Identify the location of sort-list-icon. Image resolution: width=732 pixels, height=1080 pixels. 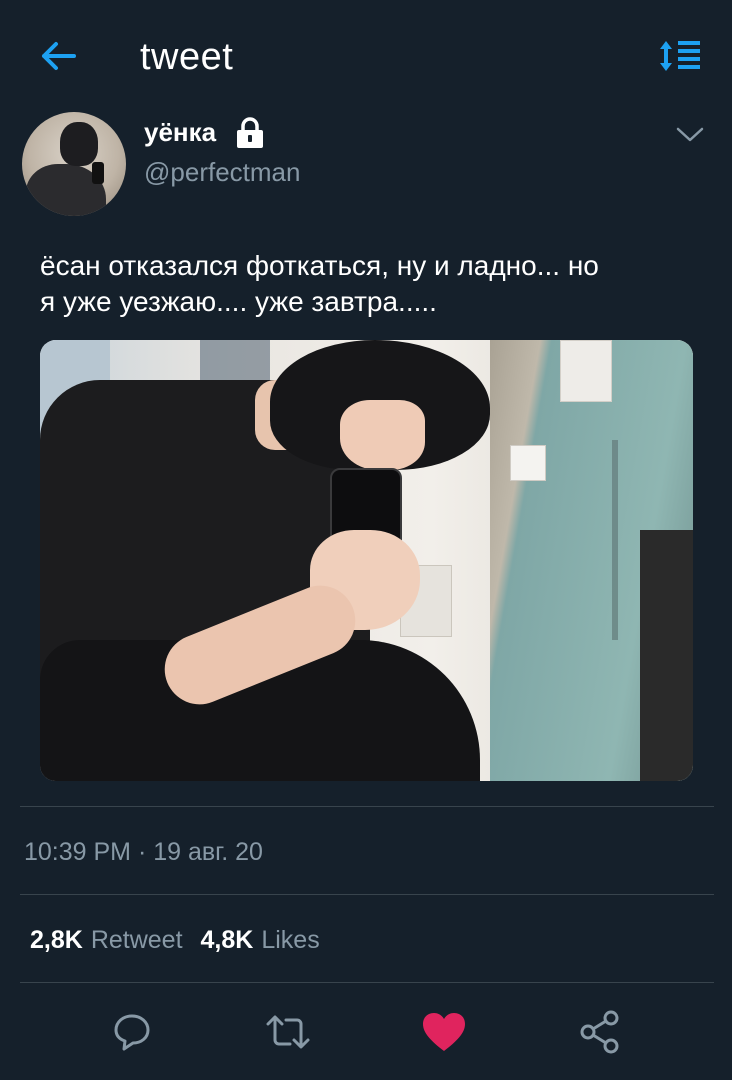
(680, 56).